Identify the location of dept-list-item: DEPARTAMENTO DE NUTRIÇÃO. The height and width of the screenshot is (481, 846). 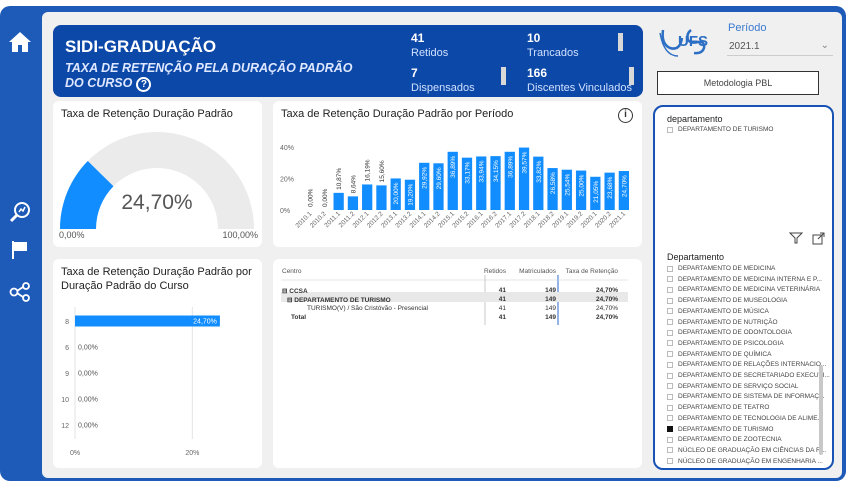
(722, 322).